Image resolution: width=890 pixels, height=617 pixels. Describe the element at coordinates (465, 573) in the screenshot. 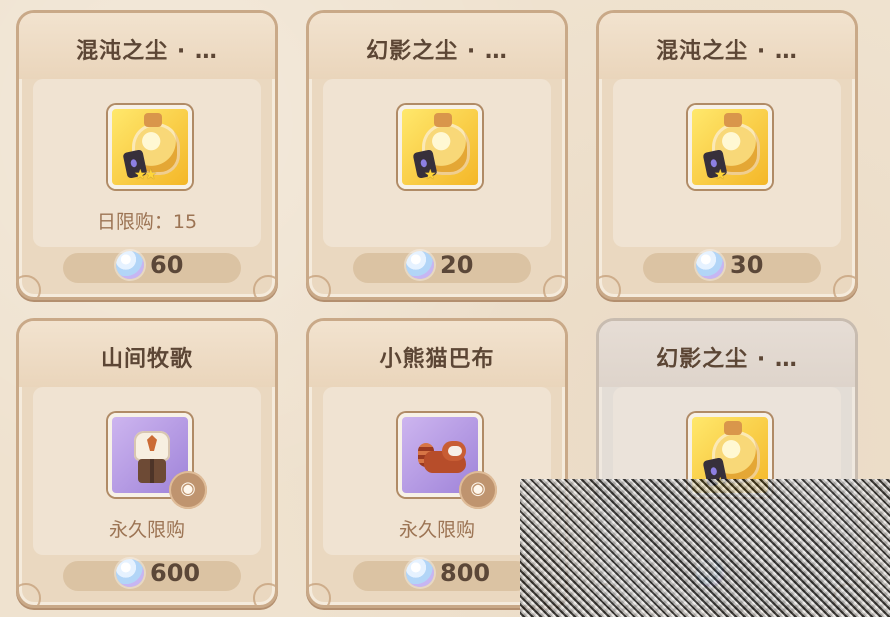

I see `price-value: 800` at that location.